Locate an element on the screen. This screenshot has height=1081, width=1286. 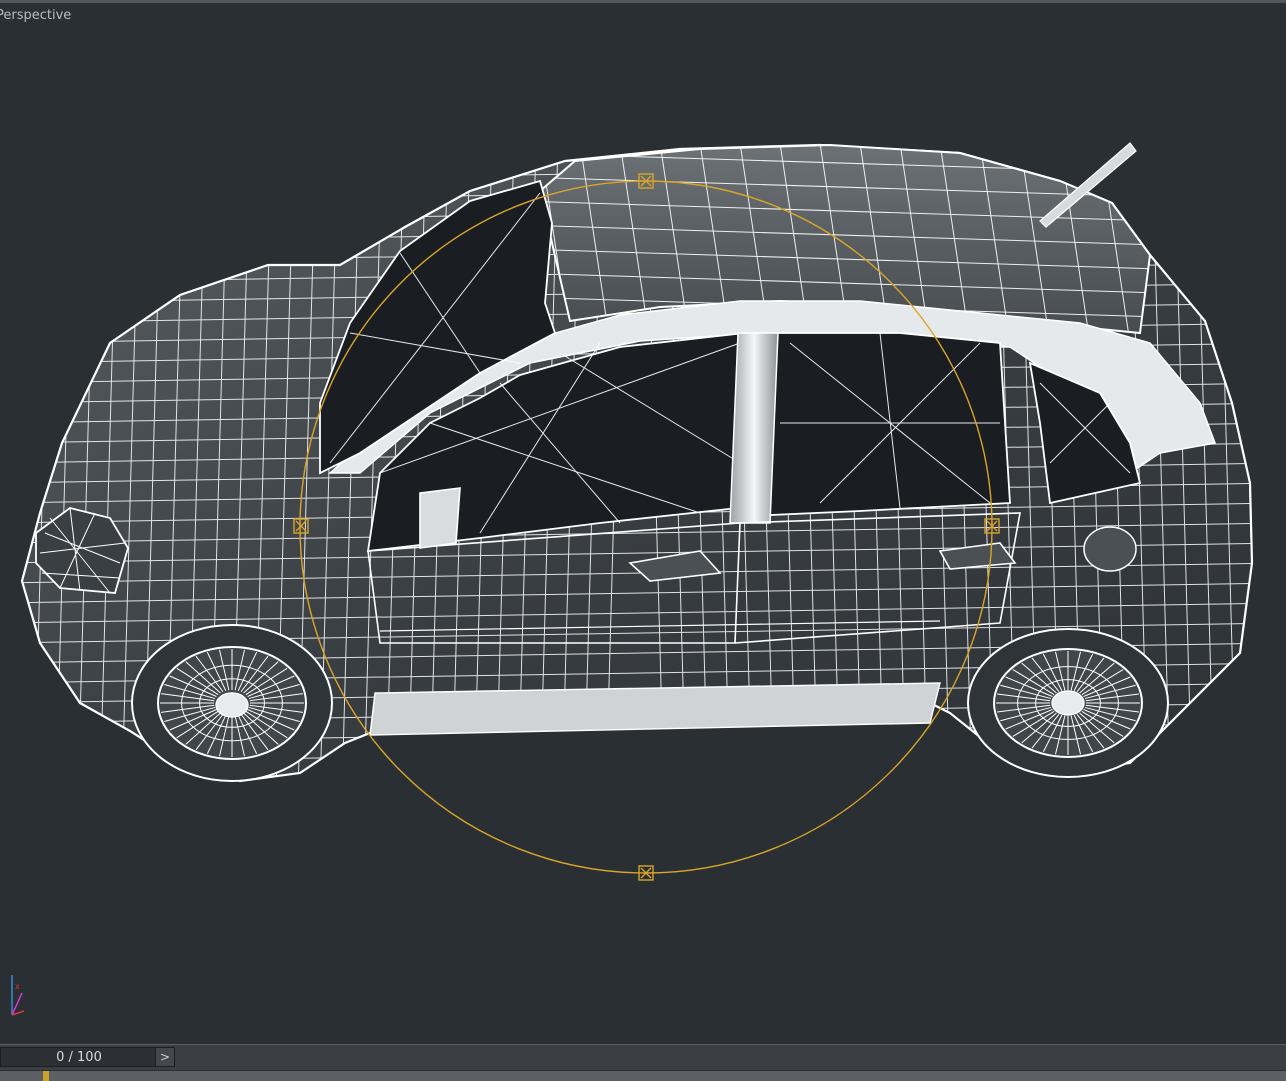
fuel-cap is located at coordinates (1110, 549).